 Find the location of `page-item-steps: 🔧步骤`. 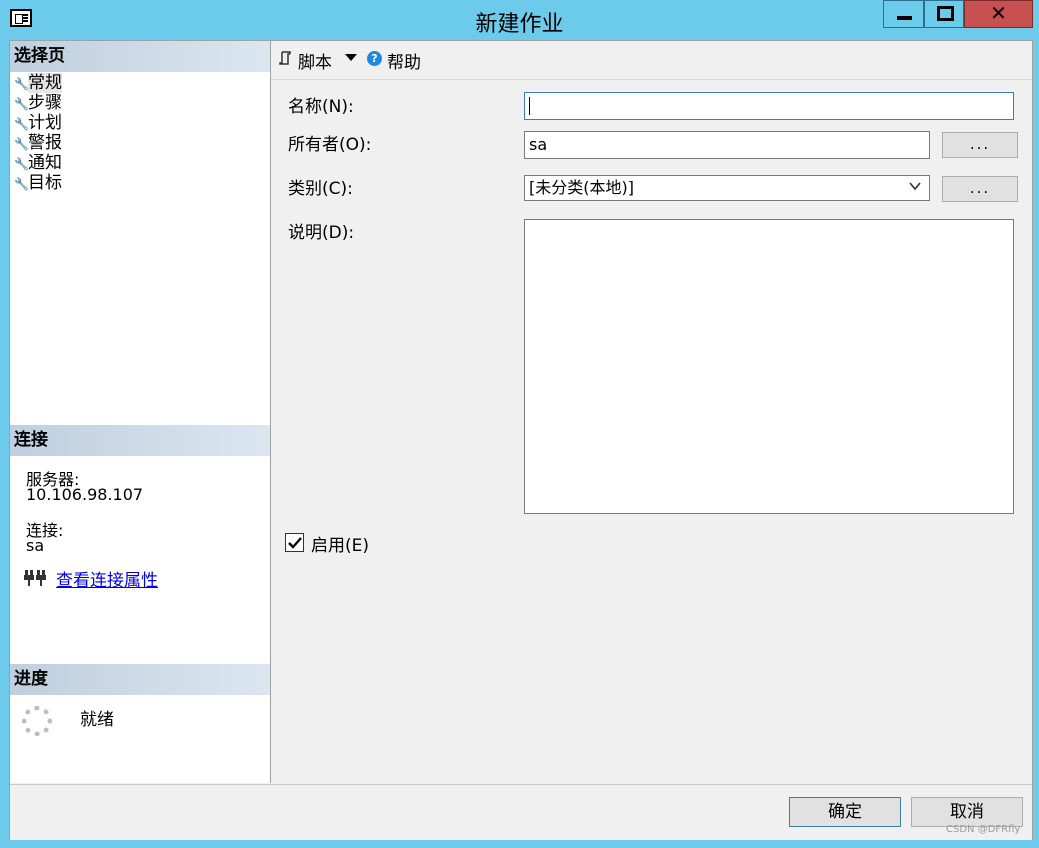

page-item-steps: 🔧步骤 is located at coordinates (38, 103).